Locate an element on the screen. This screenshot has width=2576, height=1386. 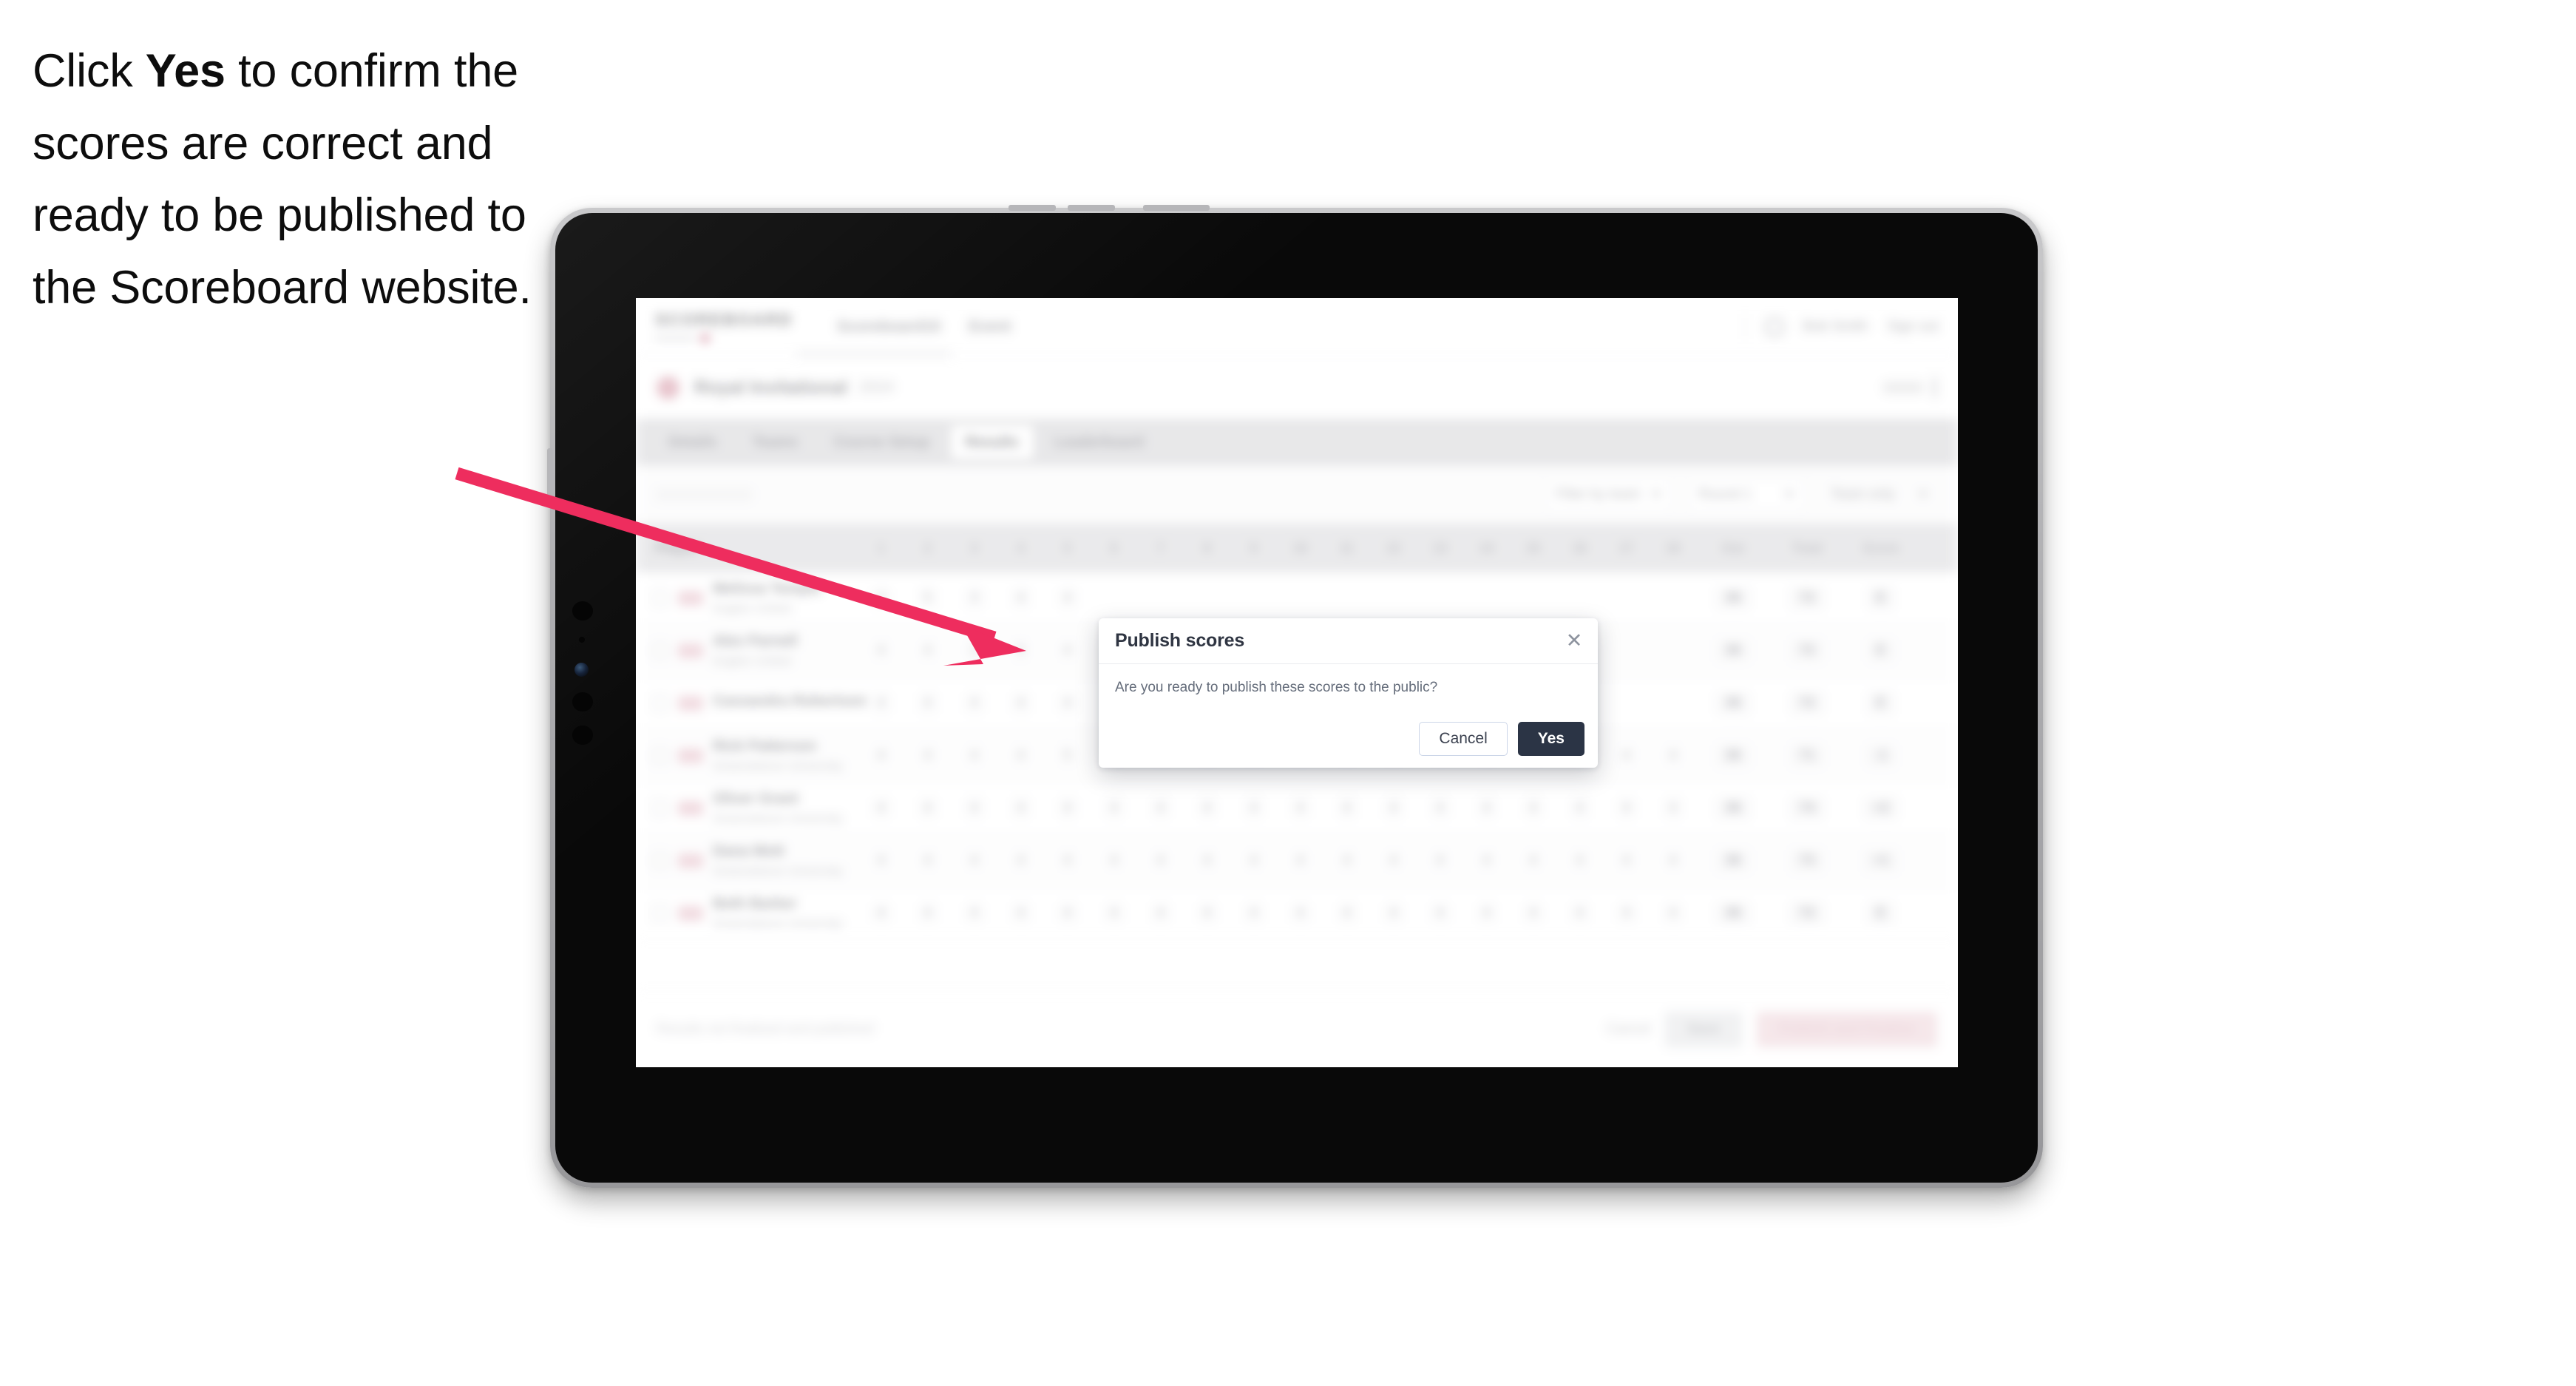
footer-publish-finalise-button: Publish and Finalise is located at coordinates (1847, 1029).